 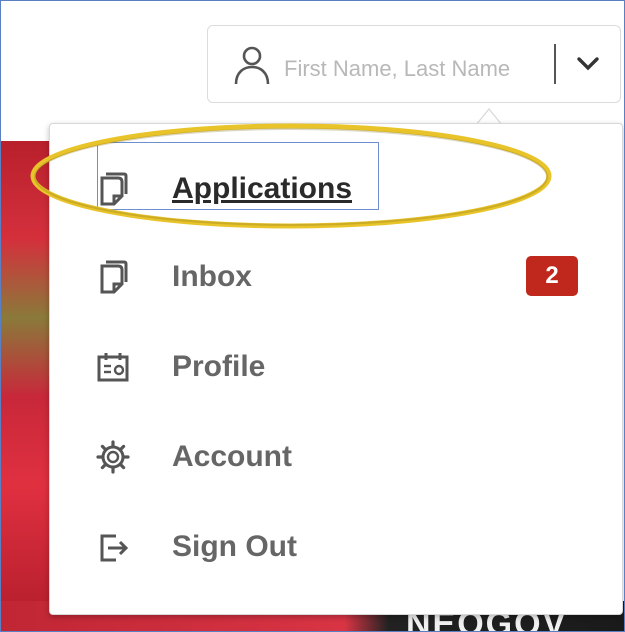 What do you see at coordinates (232, 456) in the screenshot?
I see `menu-item-label: Account` at bounding box center [232, 456].